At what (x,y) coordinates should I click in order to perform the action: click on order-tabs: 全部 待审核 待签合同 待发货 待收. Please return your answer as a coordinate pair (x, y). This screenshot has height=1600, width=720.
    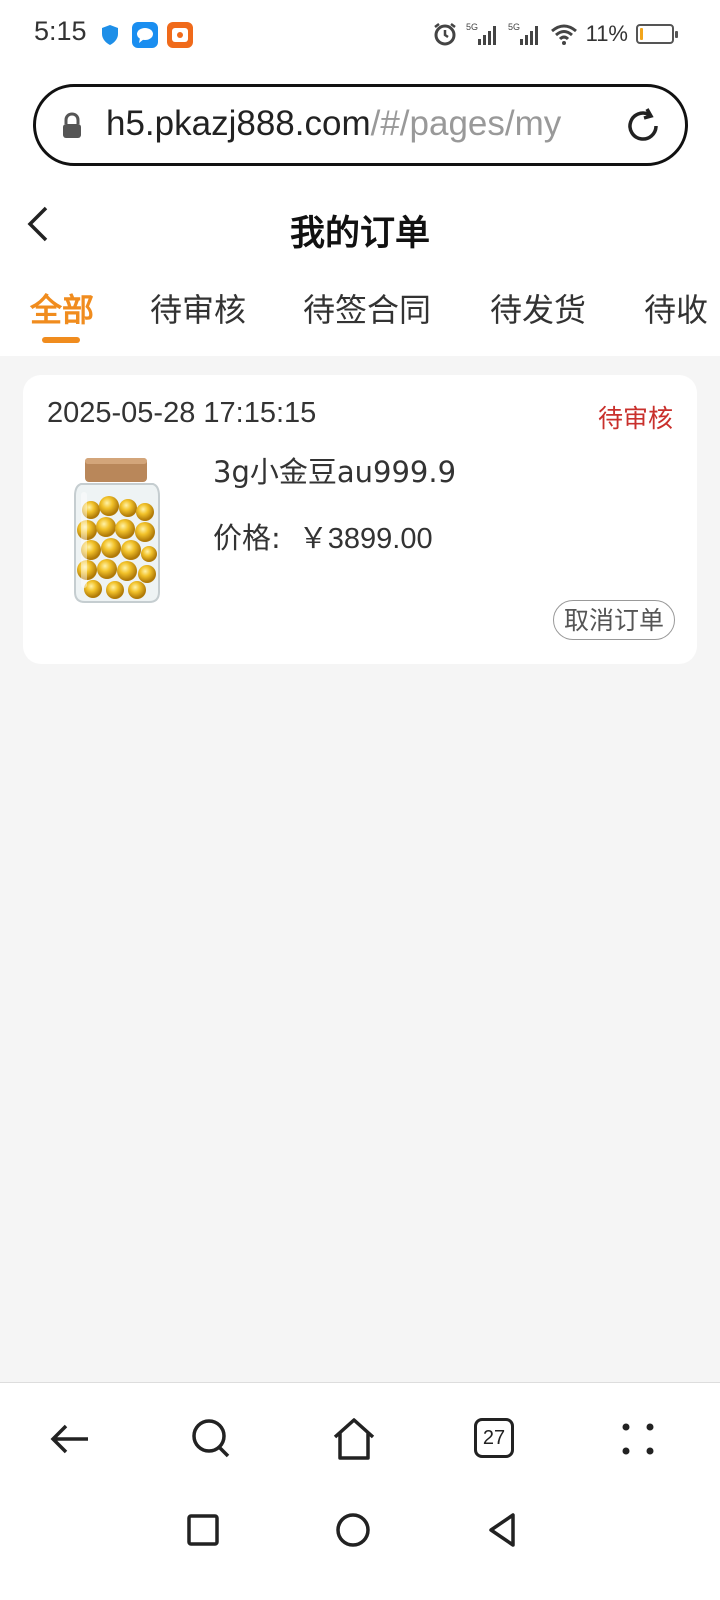
    Looking at the image, I should click on (360, 320).